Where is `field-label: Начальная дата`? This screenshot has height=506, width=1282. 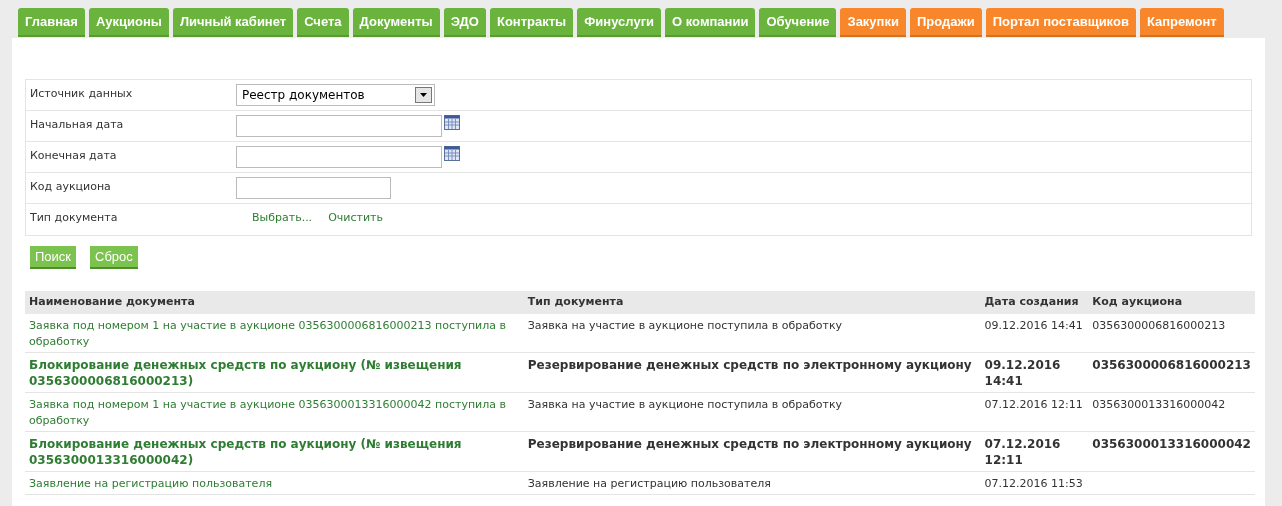 field-label: Начальная дата is located at coordinates (77, 125).